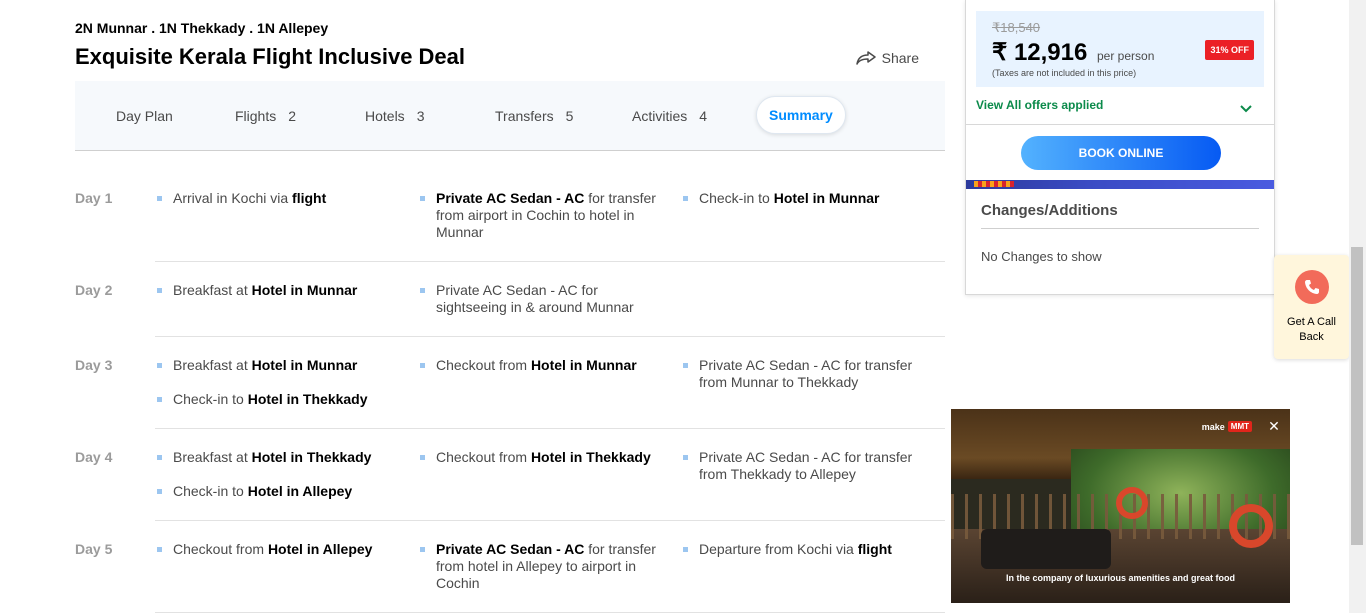 The width and height of the screenshot is (1366, 613). I want to click on old-price: ₹18,540, so click(1016, 27).